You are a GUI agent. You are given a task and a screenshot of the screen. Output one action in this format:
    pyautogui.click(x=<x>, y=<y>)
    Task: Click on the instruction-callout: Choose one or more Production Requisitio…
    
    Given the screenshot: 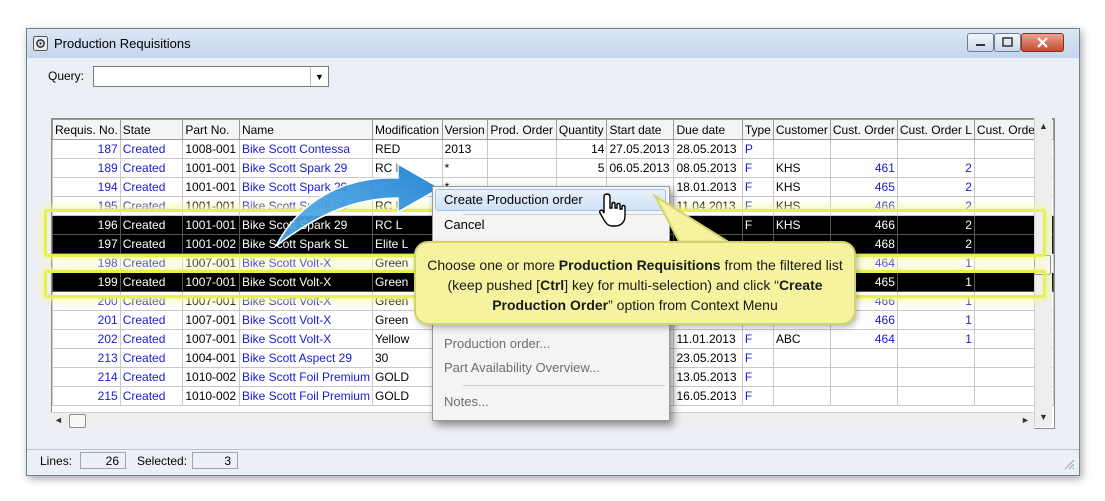 What is the action you would take?
    pyautogui.click(x=635, y=283)
    